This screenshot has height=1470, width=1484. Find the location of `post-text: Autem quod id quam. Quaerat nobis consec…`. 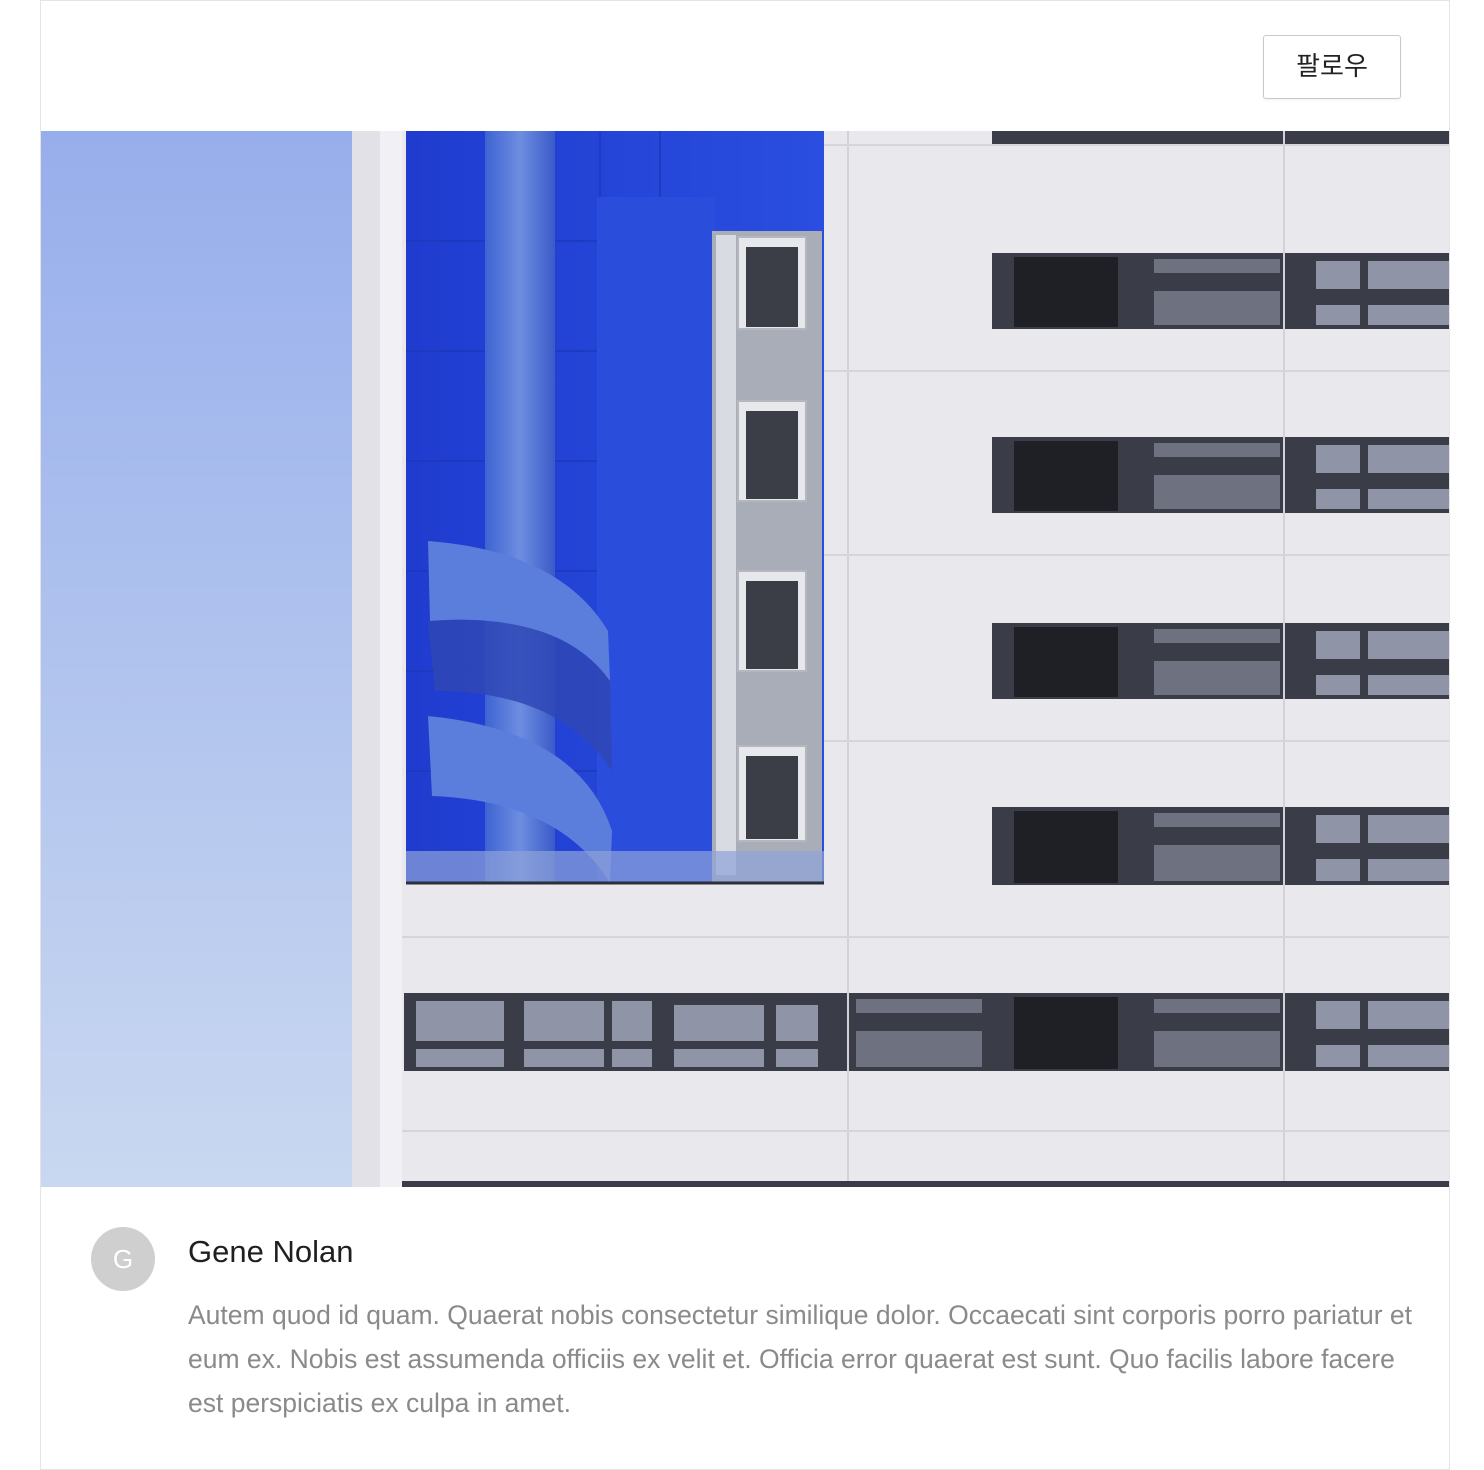

post-text: Autem quod id quam. Quaerat nobis consec… is located at coordinates (800, 1359).